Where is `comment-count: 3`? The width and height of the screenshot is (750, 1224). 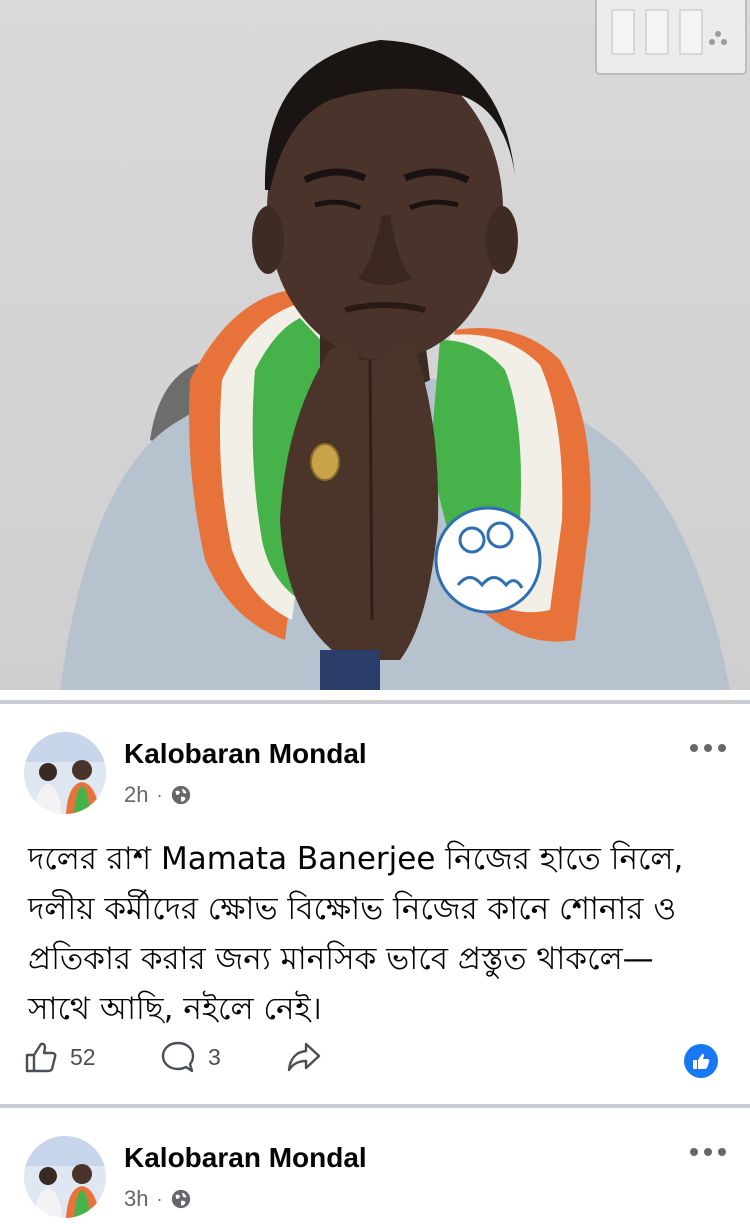 comment-count: 3 is located at coordinates (214, 1056).